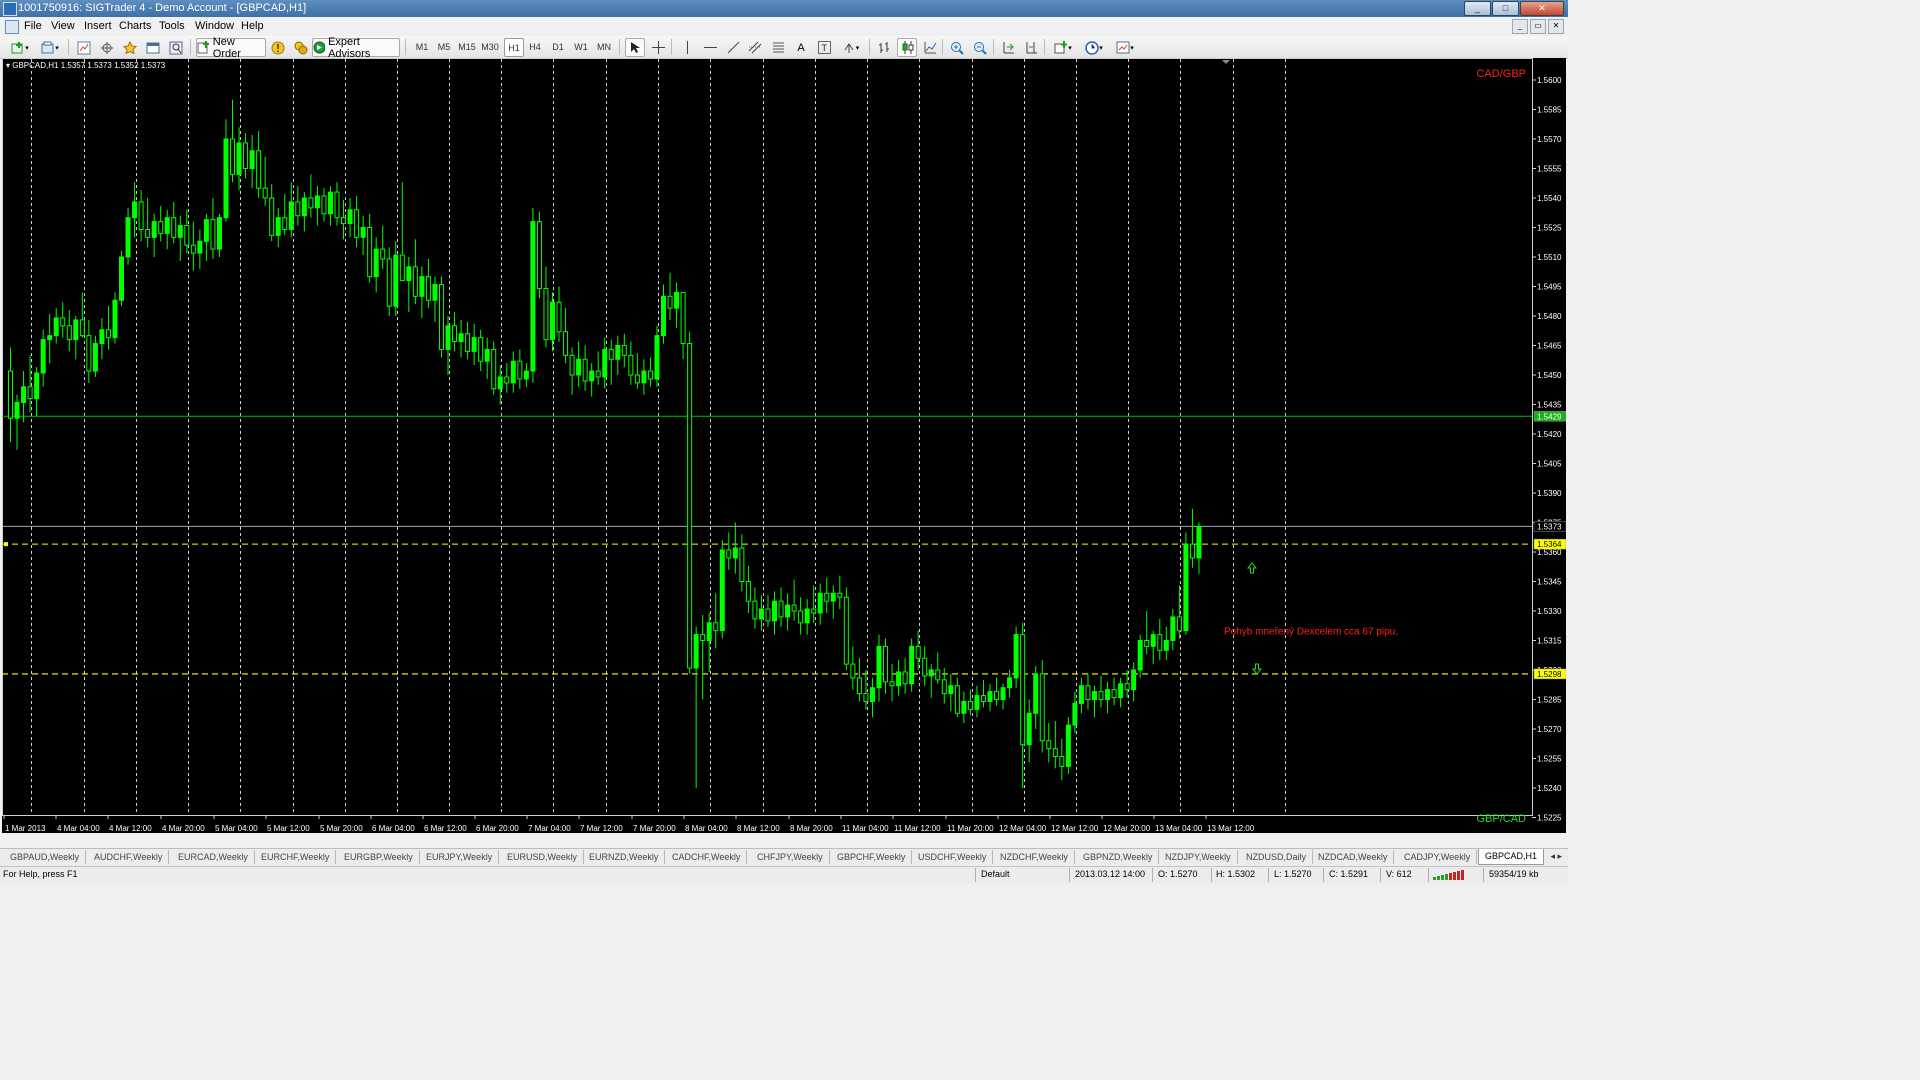  What do you see at coordinates (658, 47) in the screenshot?
I see `crosshair-tool-button` at bounding box center [658, 47].